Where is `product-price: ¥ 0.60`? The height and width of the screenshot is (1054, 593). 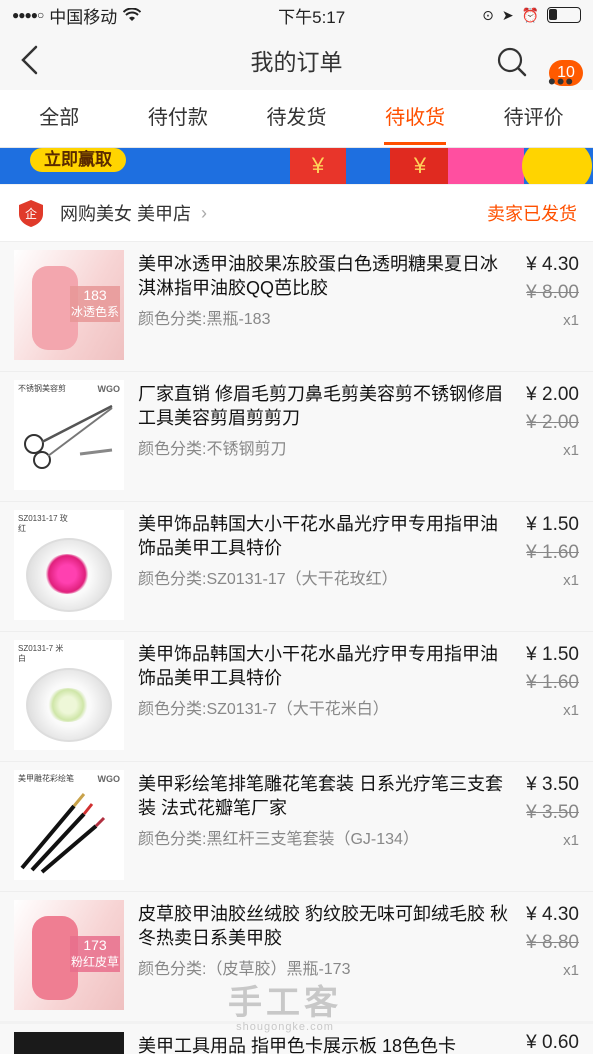
product-price: ¥ 0.60 is located at coordinates (552, 1042).